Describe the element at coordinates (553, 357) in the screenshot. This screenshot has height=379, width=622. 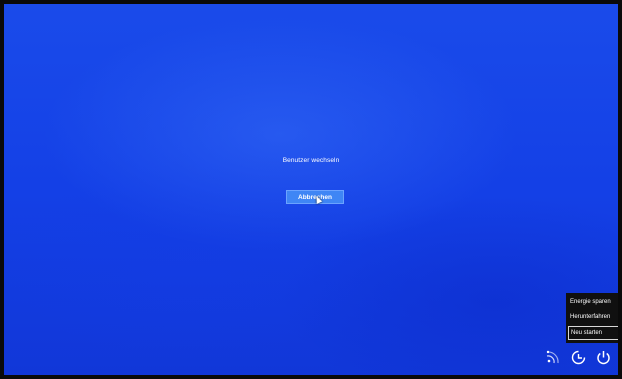
I see `network-icon` at that location.